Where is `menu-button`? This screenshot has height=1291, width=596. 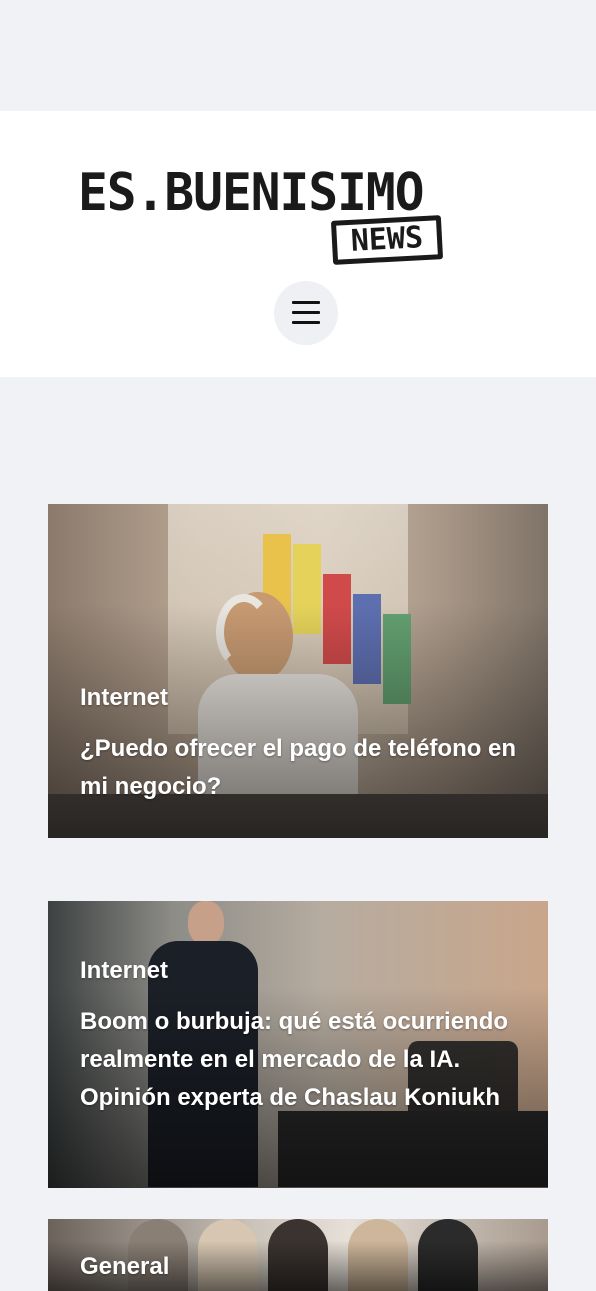
menu-button is located at coordinates (306, 313).